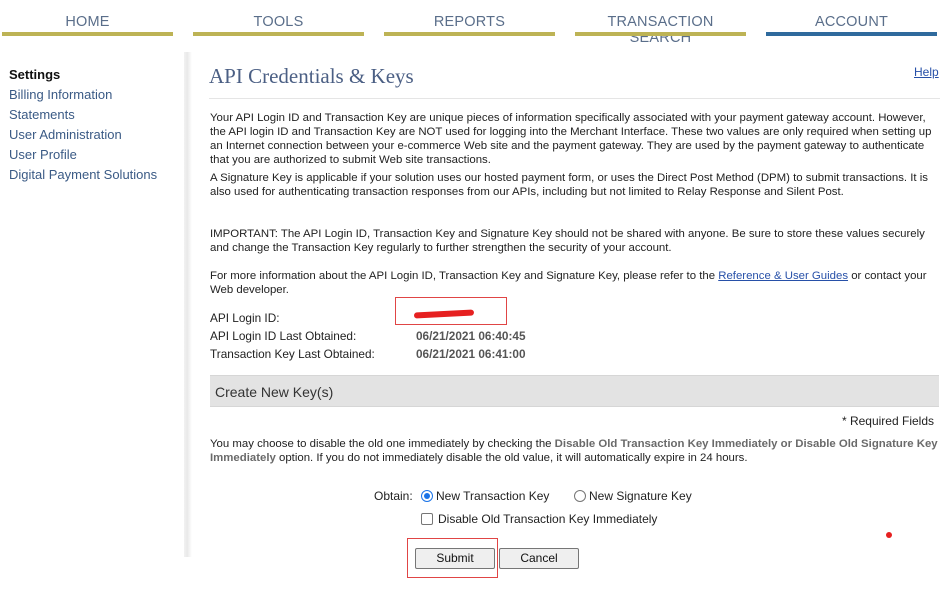 This screenshot has width=949, height=603. What do you see at coordinates (471, 354) in the screenshot?
I see `txkey-last-obtained-value: 06/21/2021 06:41:00` at bounding box center [471, 354].